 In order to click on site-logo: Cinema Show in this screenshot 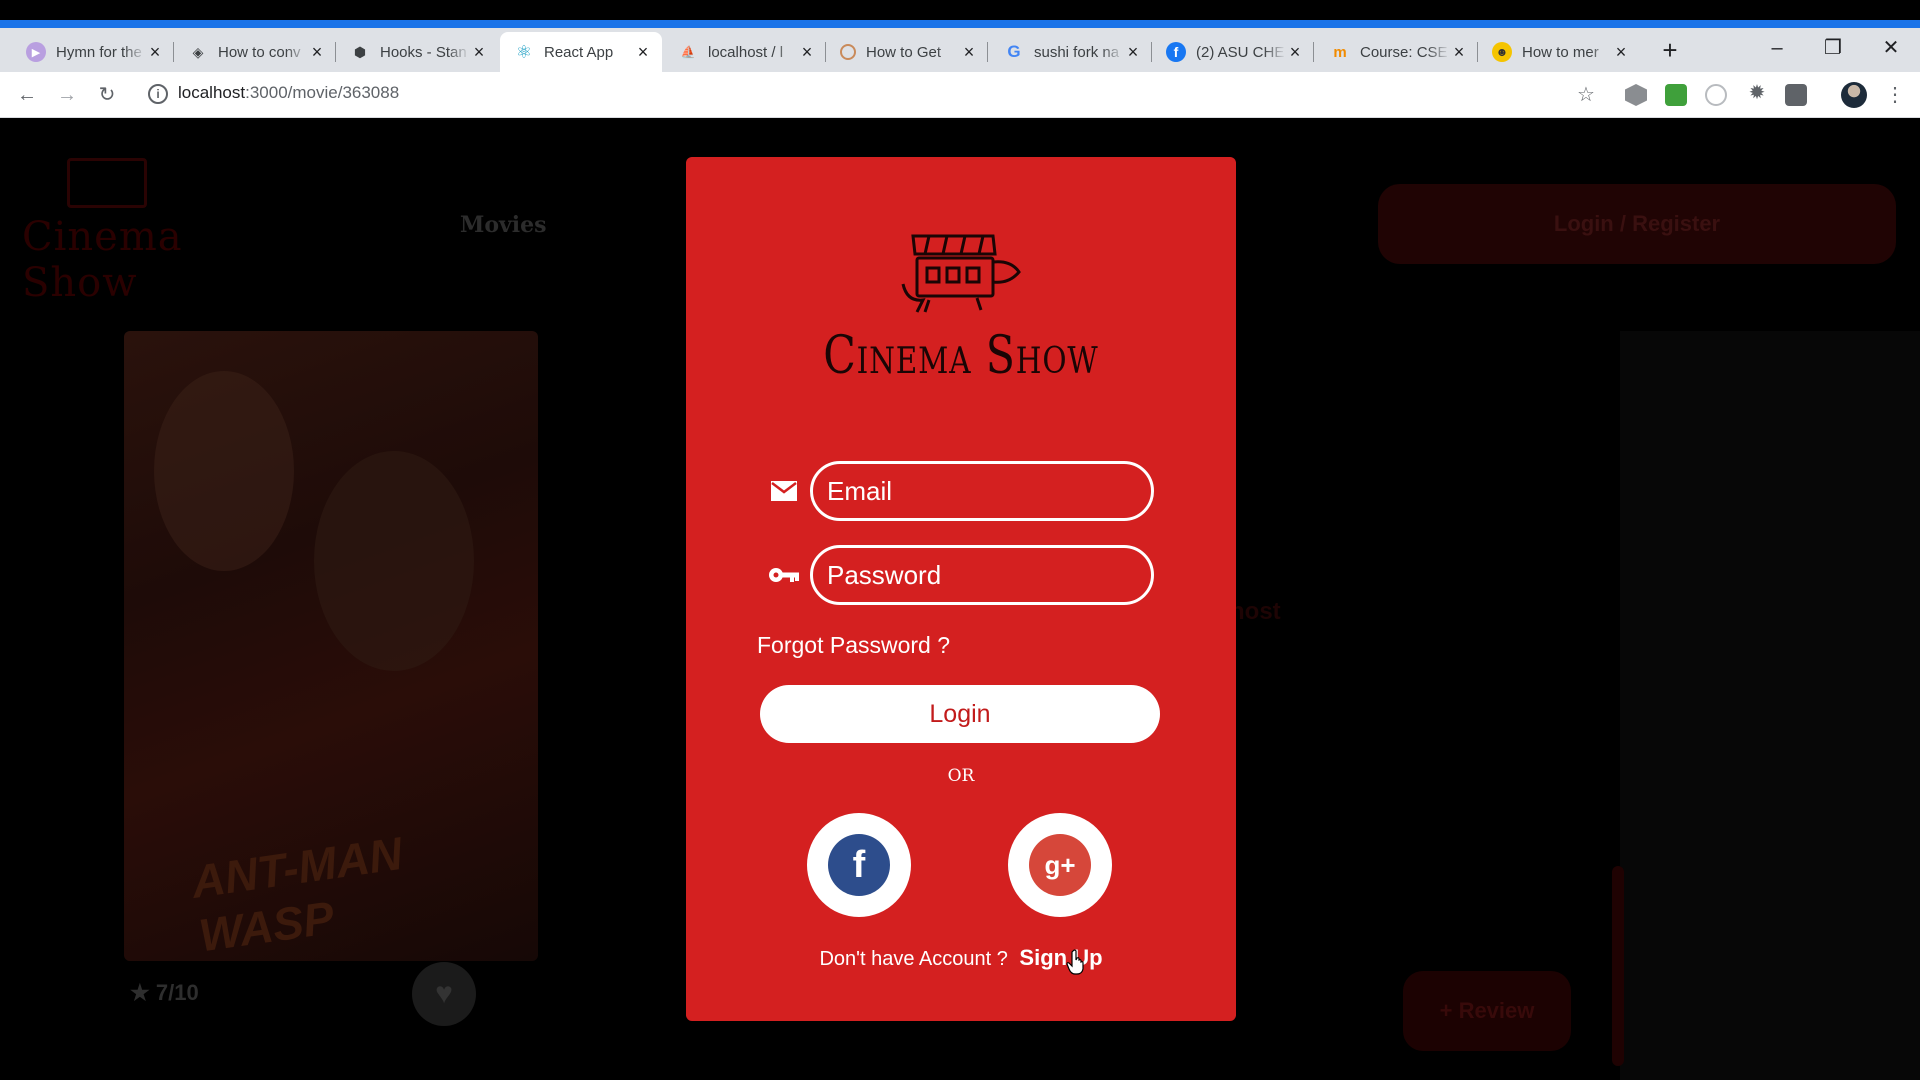, I will do `click(112, 232)`.